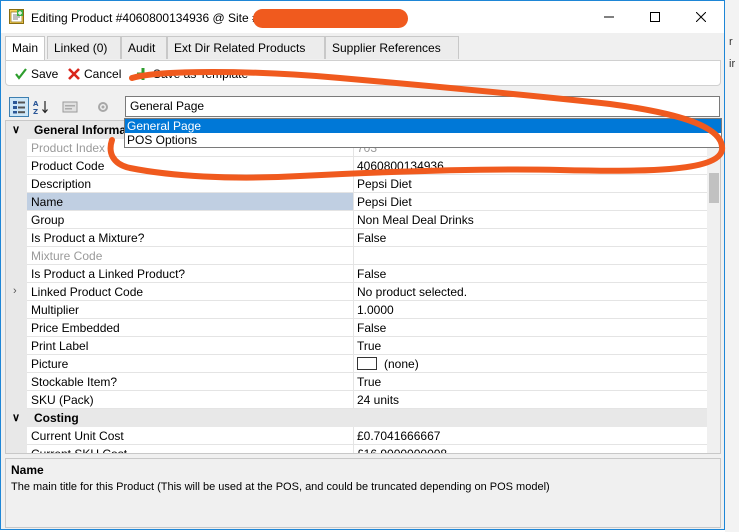 This screenshot has width=739, height=532. What do you see at coordinates (84, 47) in the screenshot?
I see `tab-linked: Linked (0)` at bounding box center [84, 47].